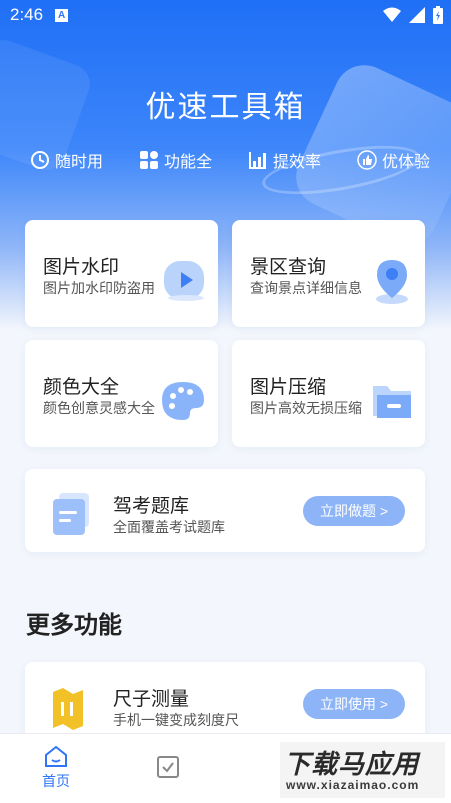  What do you see at coordinates (354, 511) in the screenshot?
I see `start-practice-button: 立即做题 >` at bounding box center [354, 511].